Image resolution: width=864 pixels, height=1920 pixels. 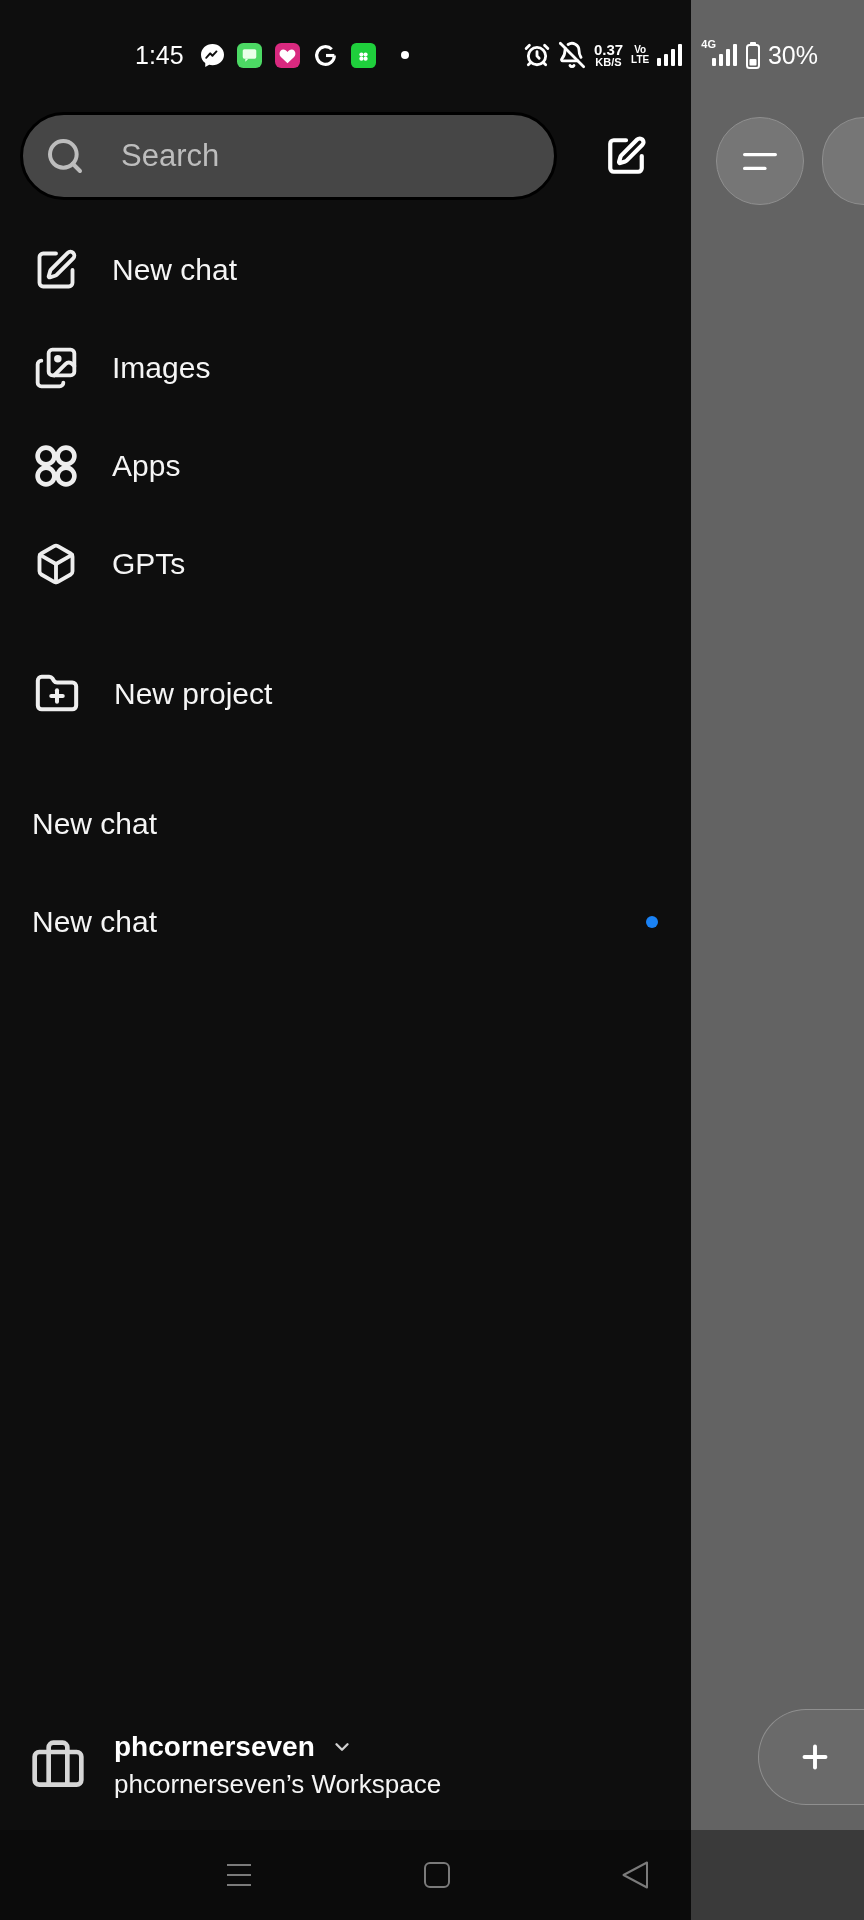 I want to click on network-type: 4G, so click(x=708, y=44).